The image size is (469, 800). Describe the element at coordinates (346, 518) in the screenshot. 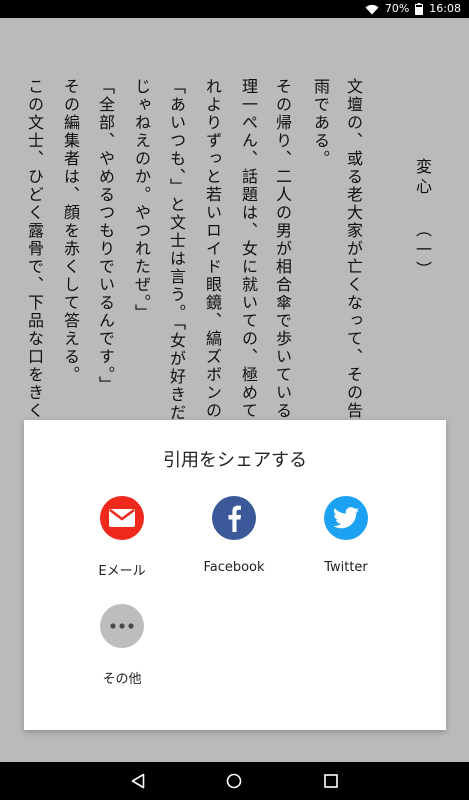

I see `twitter-icon` at that location.